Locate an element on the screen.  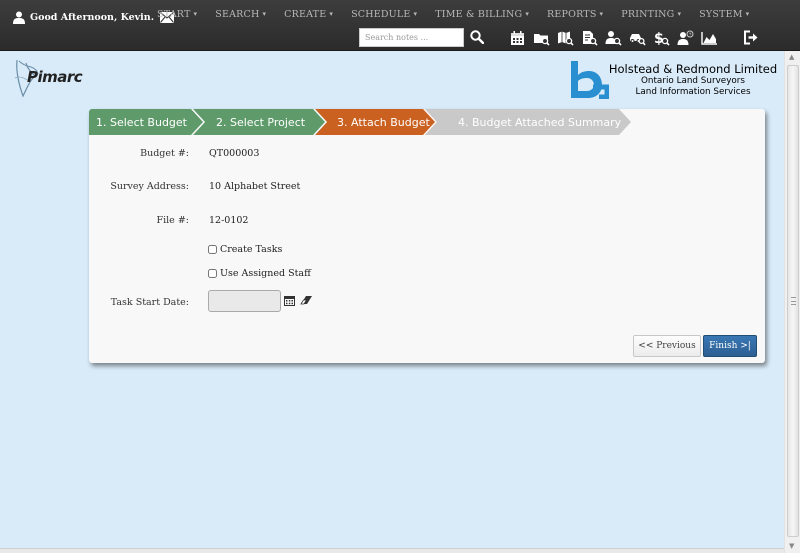
area-chart-icon is located at coordinates (709, 38).